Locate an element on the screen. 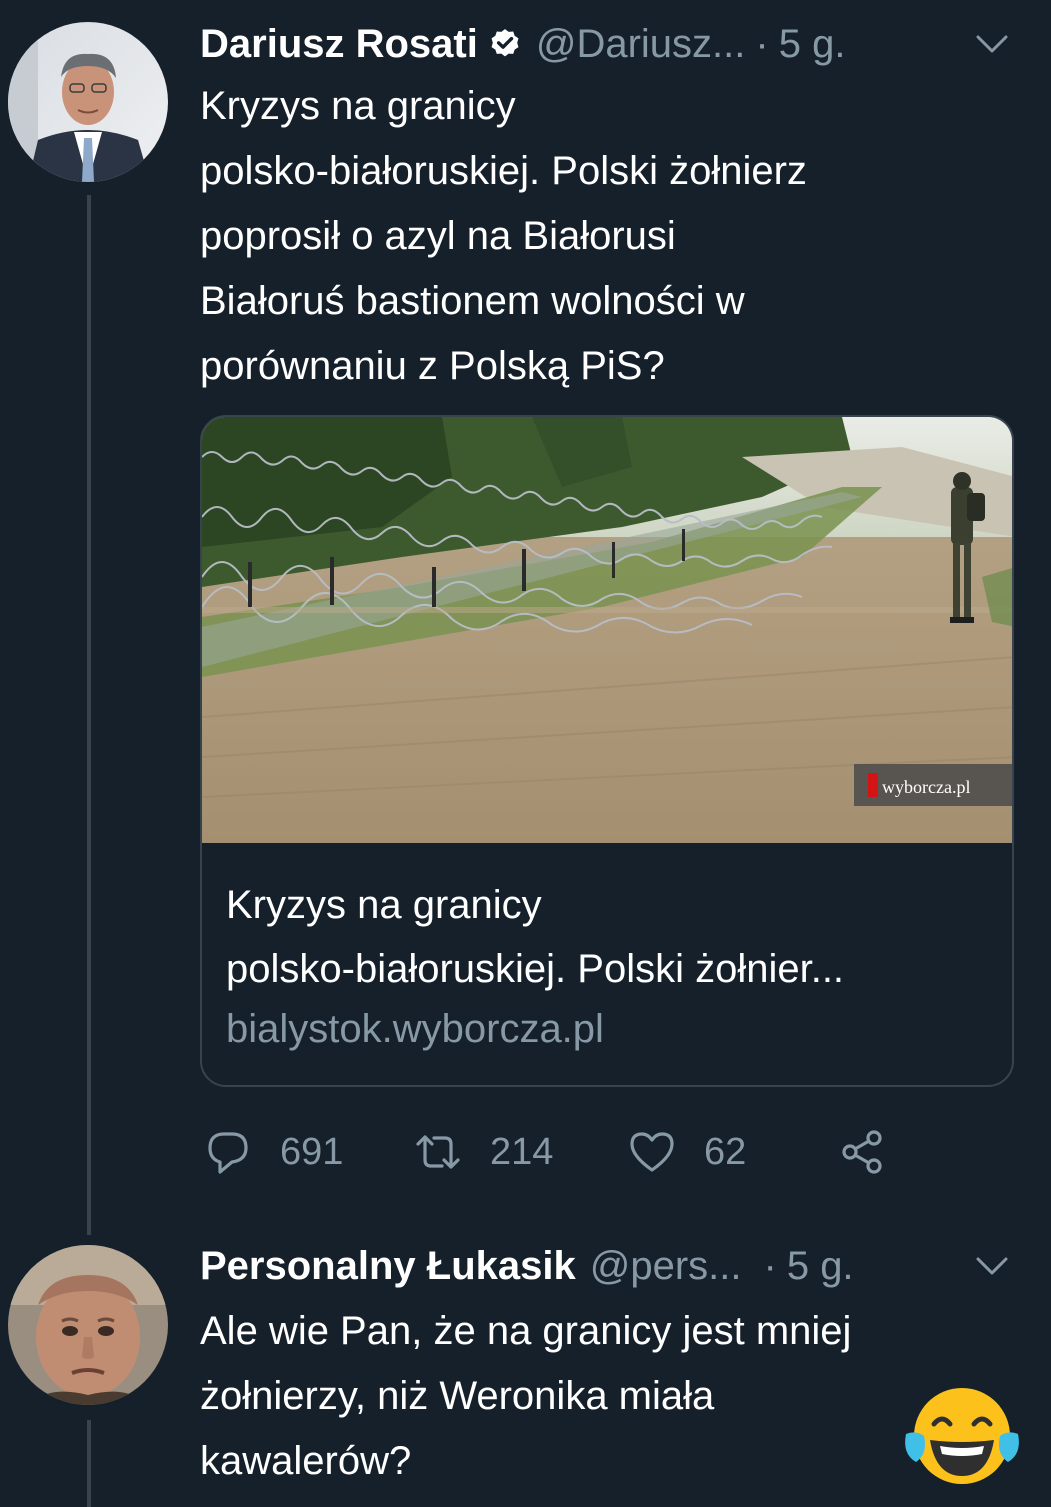  card-title-line: Kryzys na granicy is located at coordinates (384, 905).